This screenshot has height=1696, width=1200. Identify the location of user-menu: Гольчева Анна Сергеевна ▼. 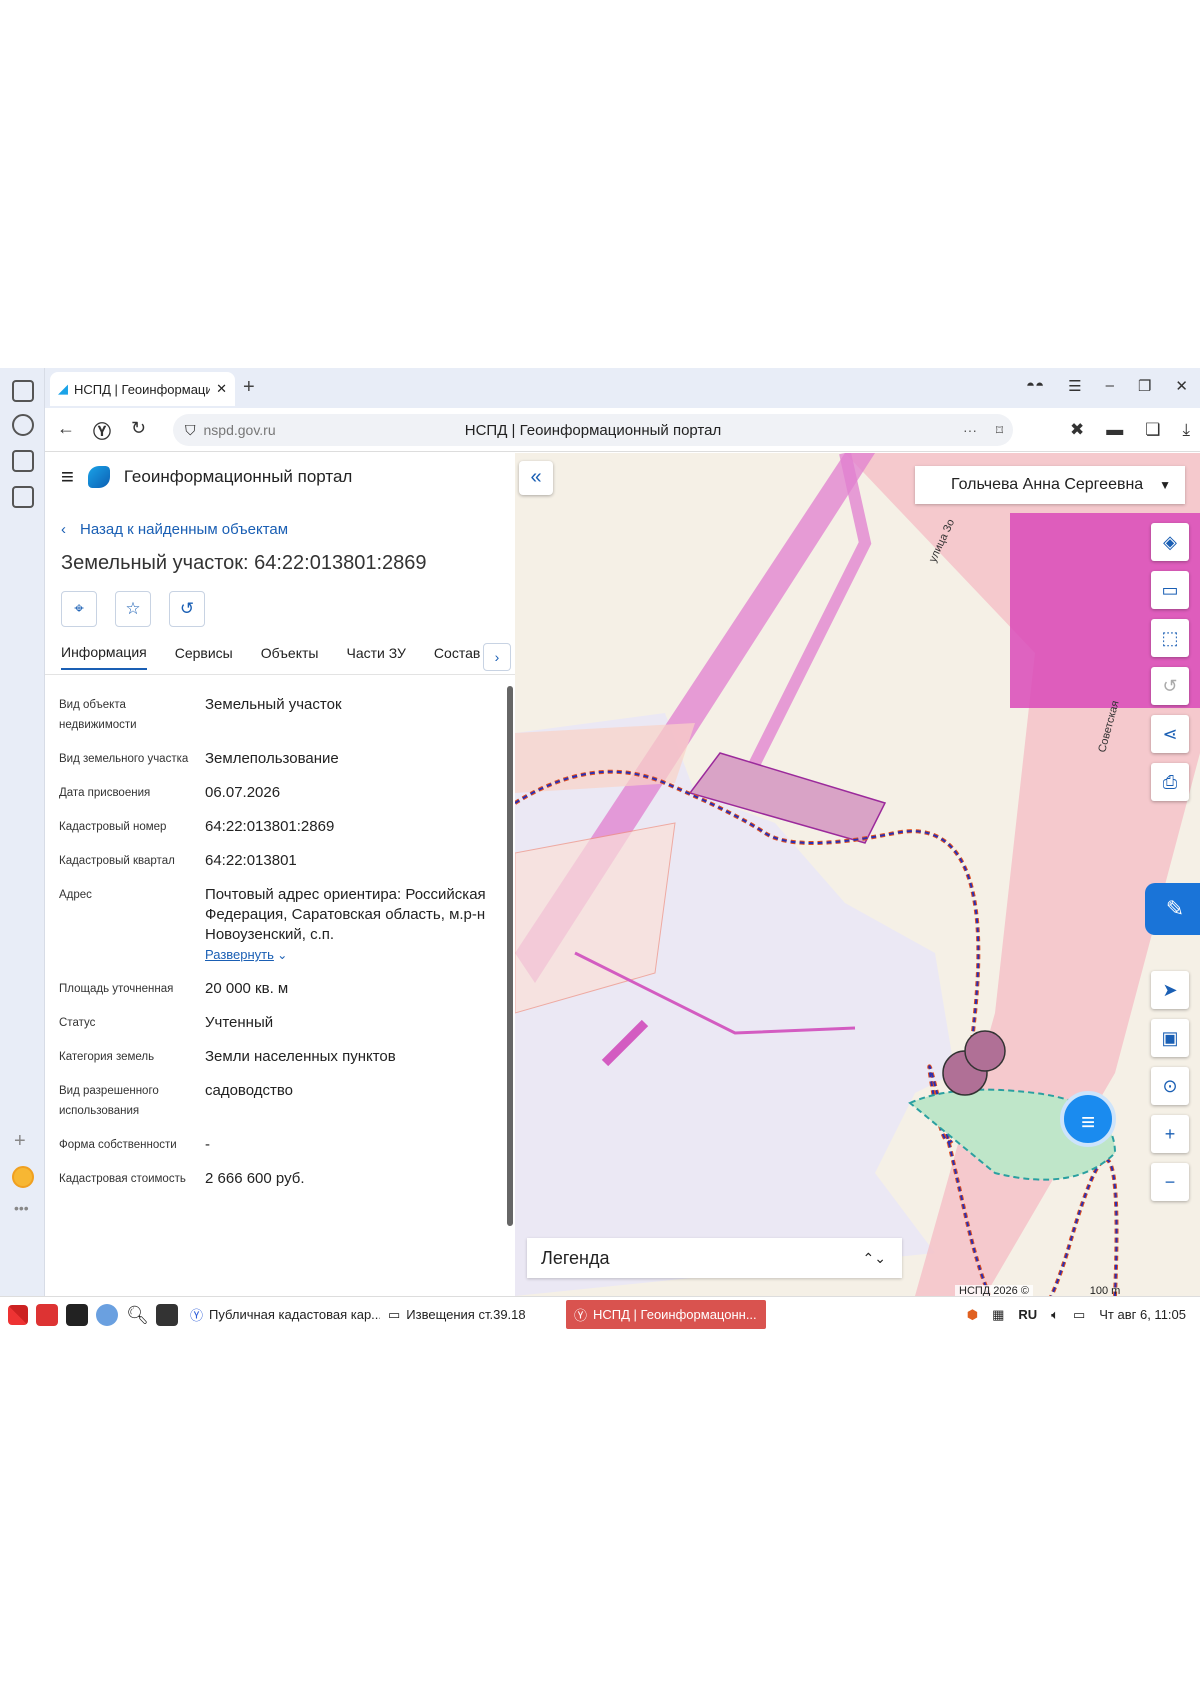
(1050, 485).